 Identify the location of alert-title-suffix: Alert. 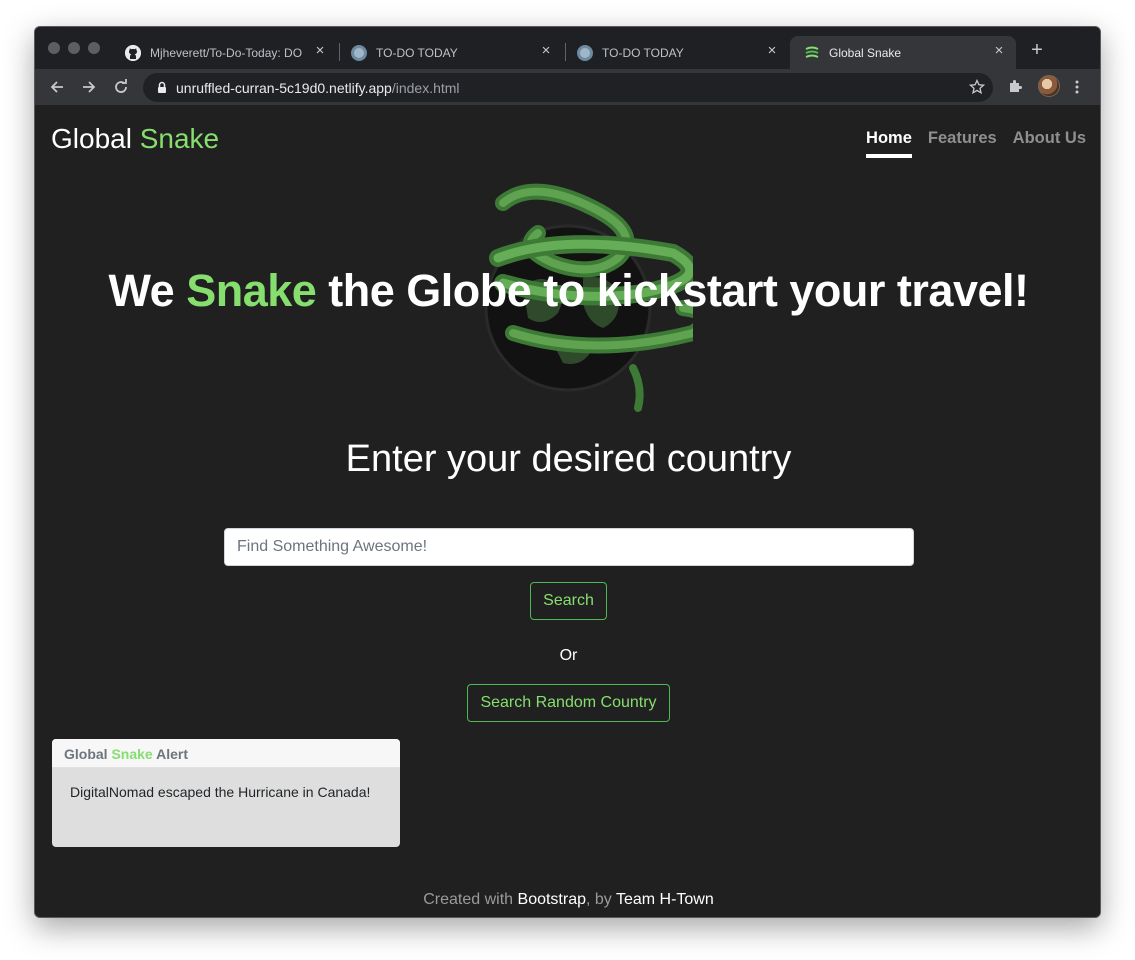
(172, 754).